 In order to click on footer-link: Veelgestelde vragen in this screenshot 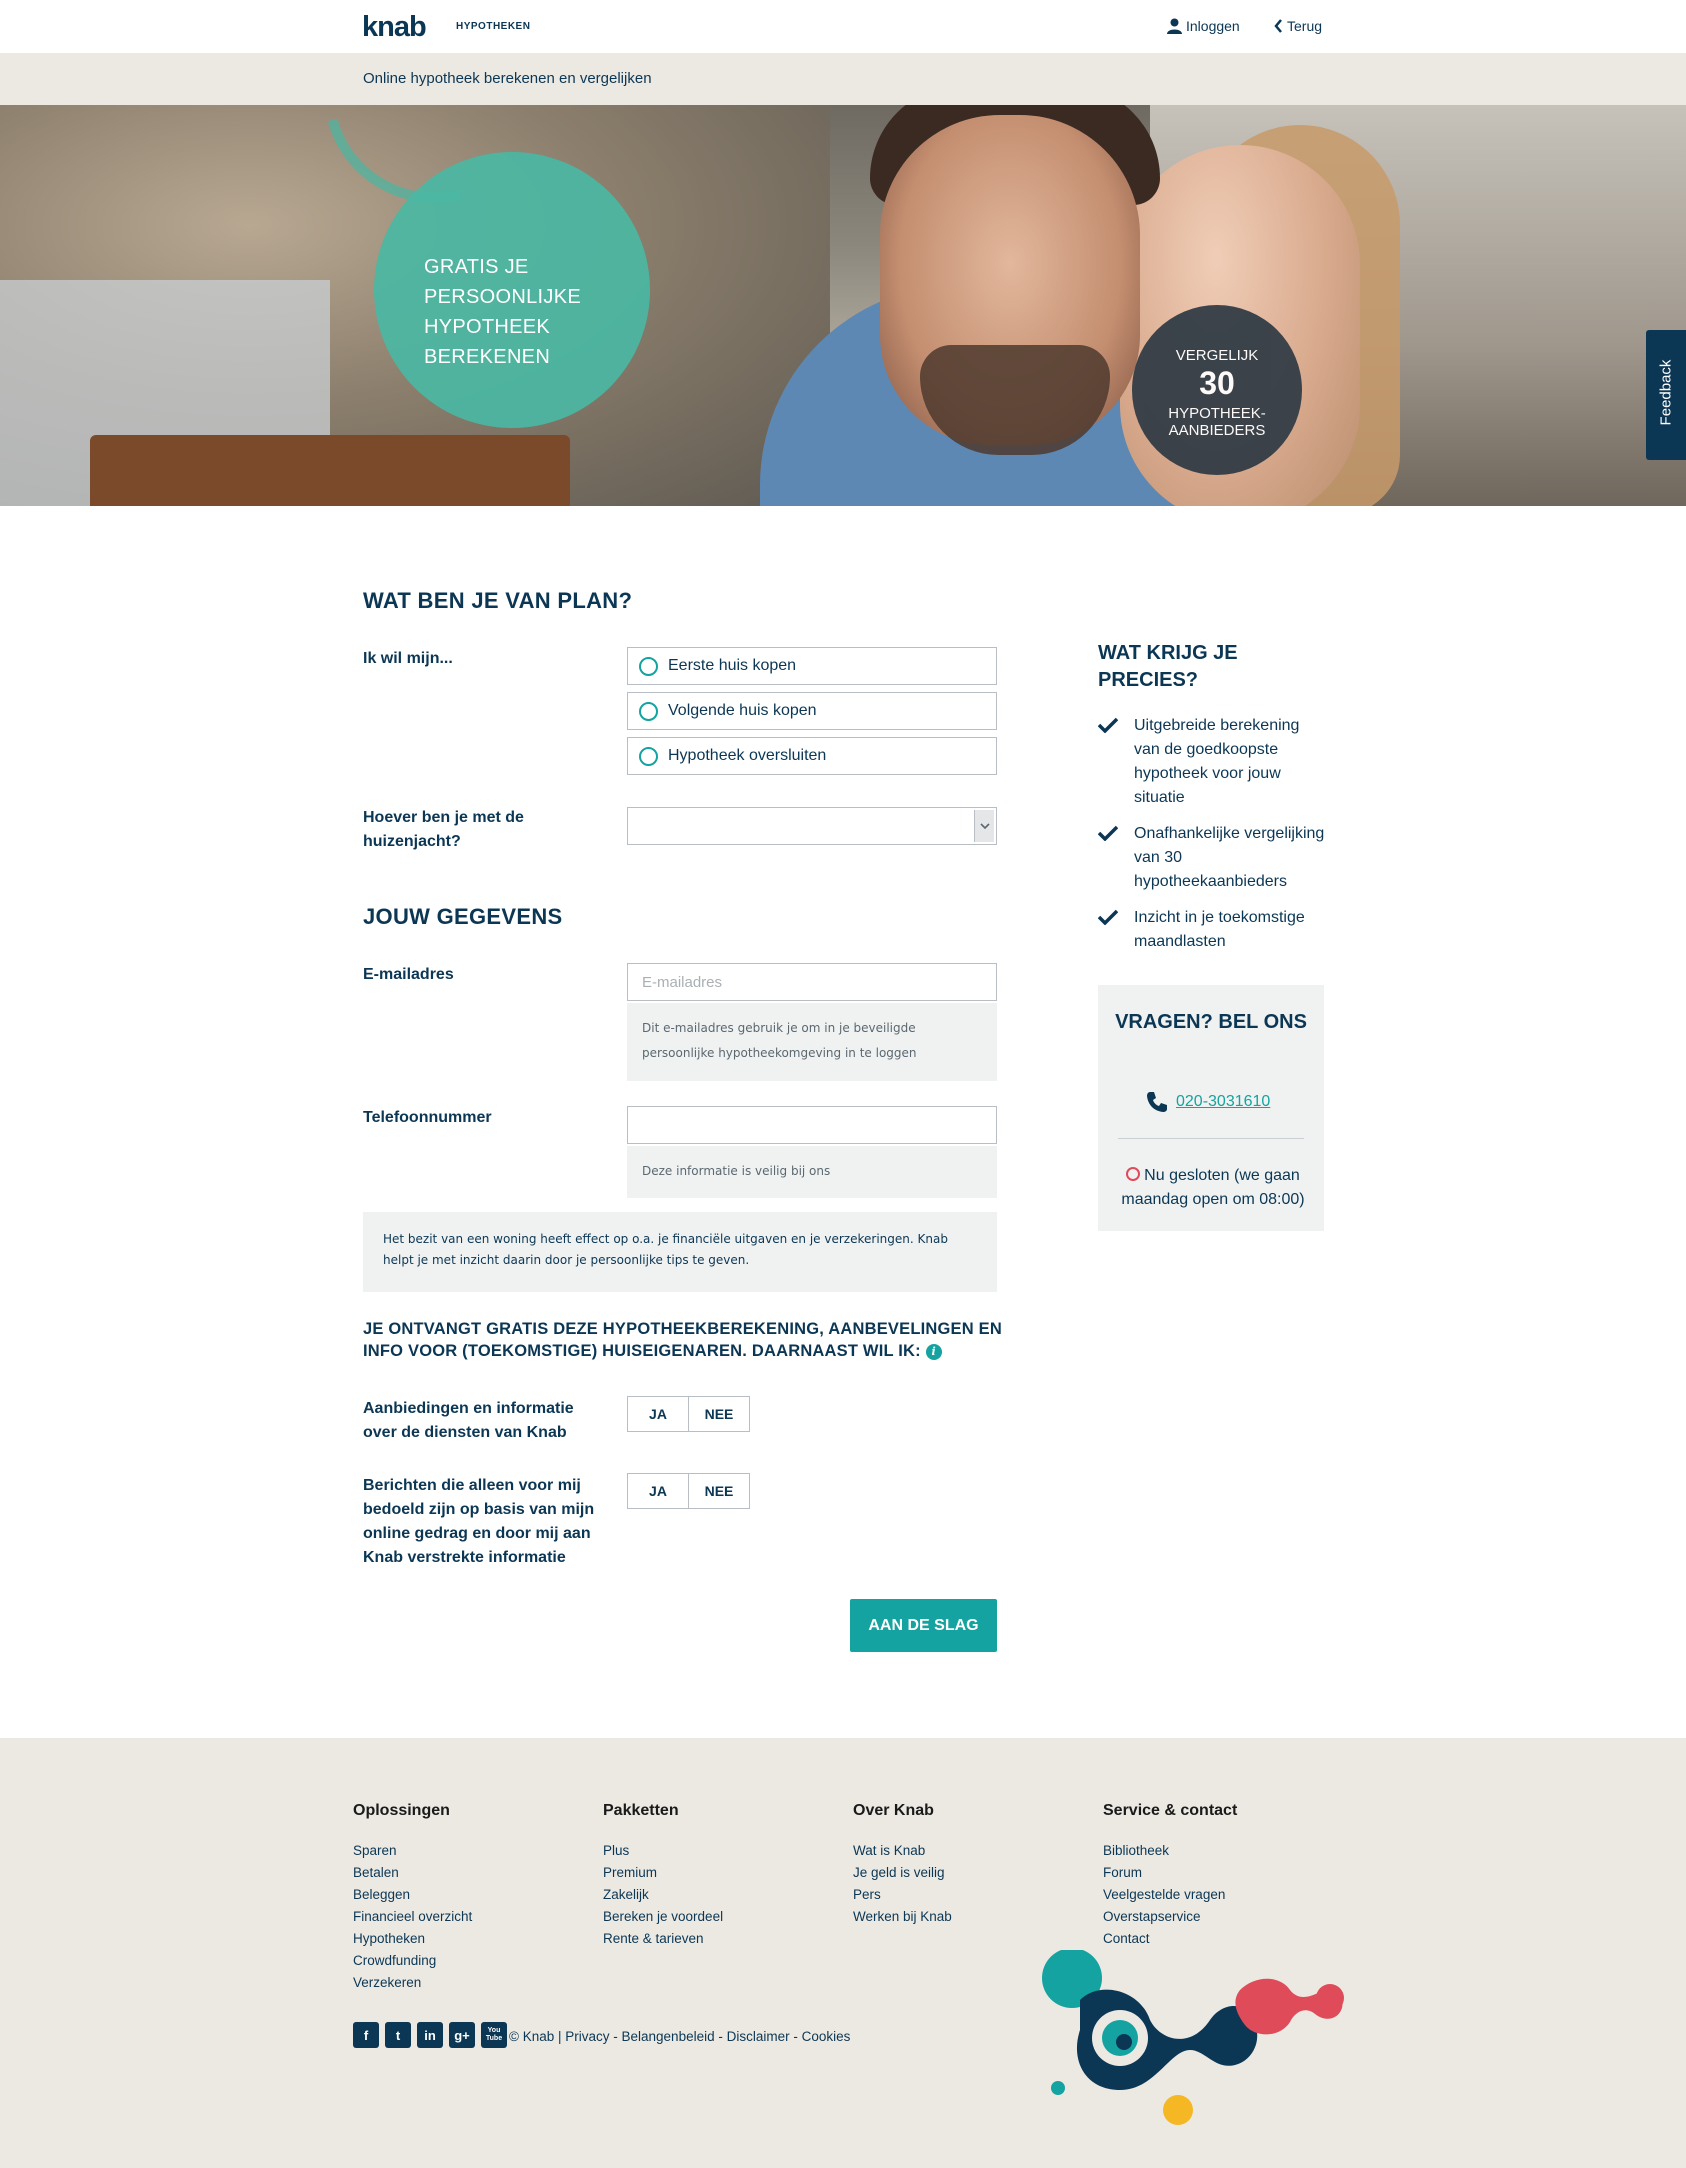, I will do `click(1170, 1895)`.